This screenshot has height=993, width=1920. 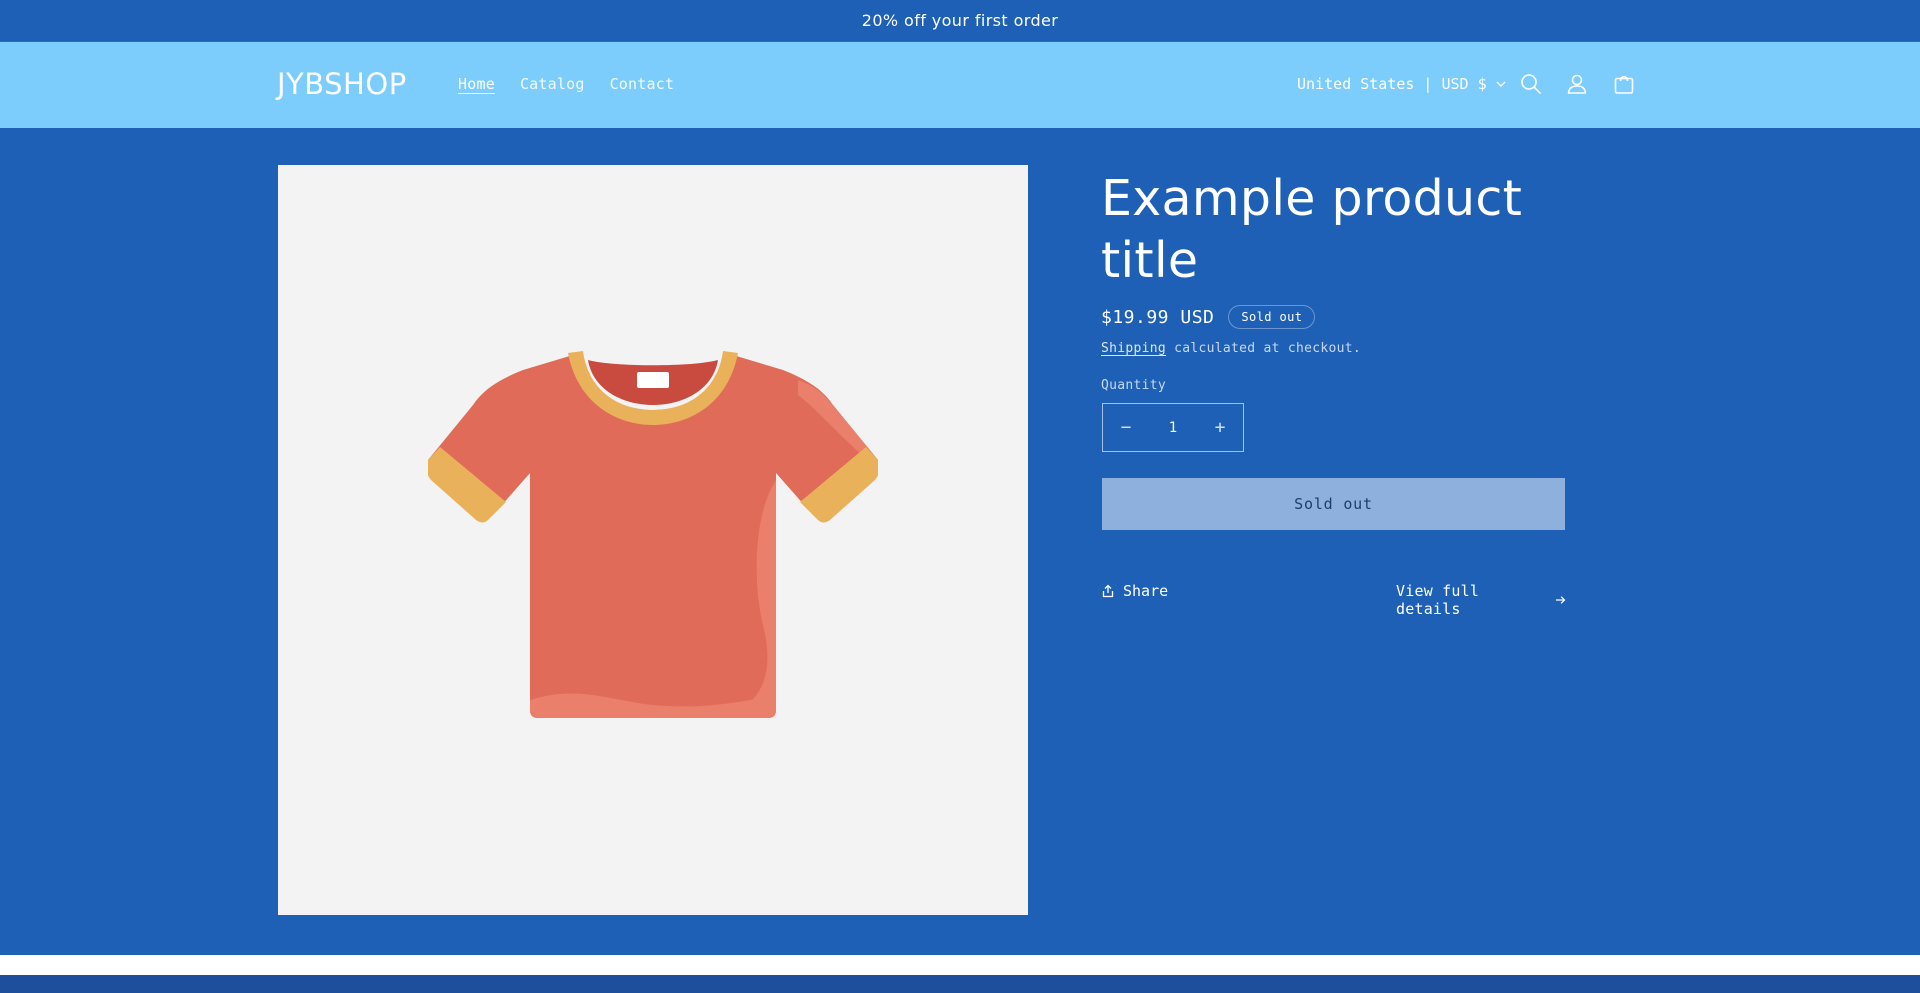 What do you see at coordinates (1264, 348) in the screenshot?
I see `shipping-note-text: calculated at checkout.` at bounding box center [1264, 348].